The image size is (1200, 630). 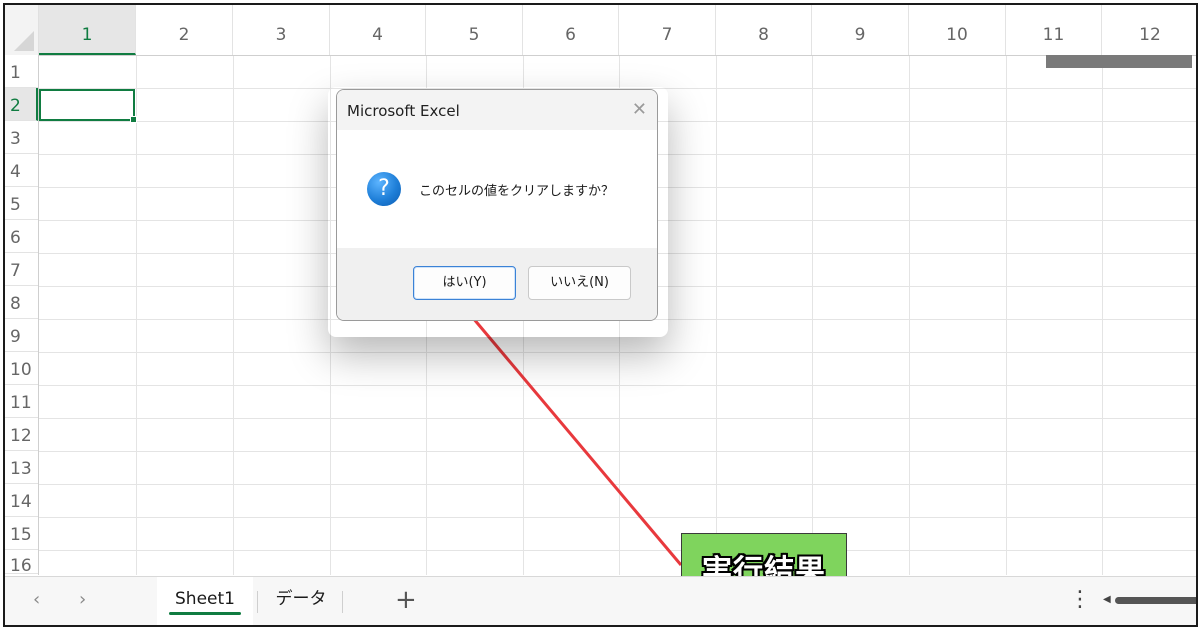 What do you see at coordinates (464, 283) in the screenshot?
I see `yes-button: はい(Y)` at bounding box center [464, 283].